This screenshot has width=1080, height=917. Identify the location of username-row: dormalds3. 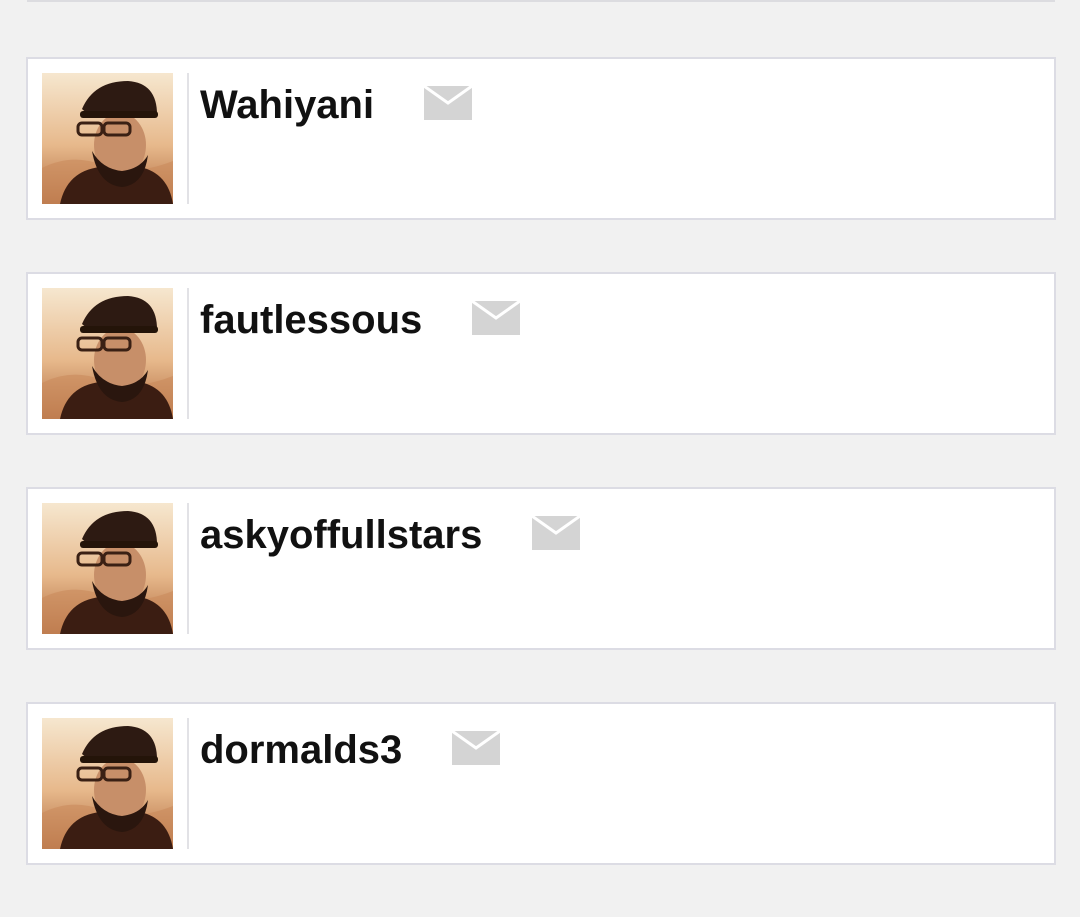
(350, 750).